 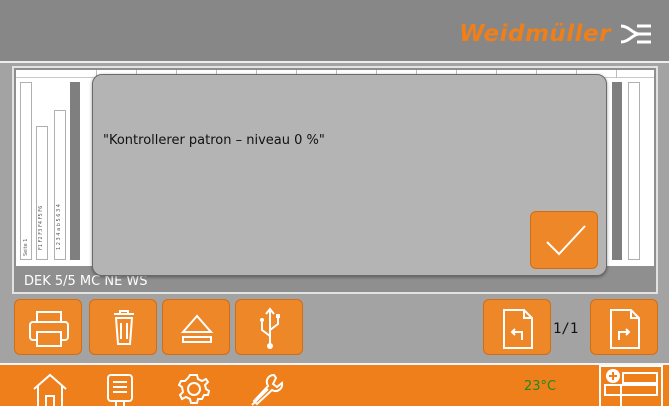 What do you see at coordinates (566, 329) in the screenshot?
I see `page-indicator: 1/1` at bounding box center [566, 329].